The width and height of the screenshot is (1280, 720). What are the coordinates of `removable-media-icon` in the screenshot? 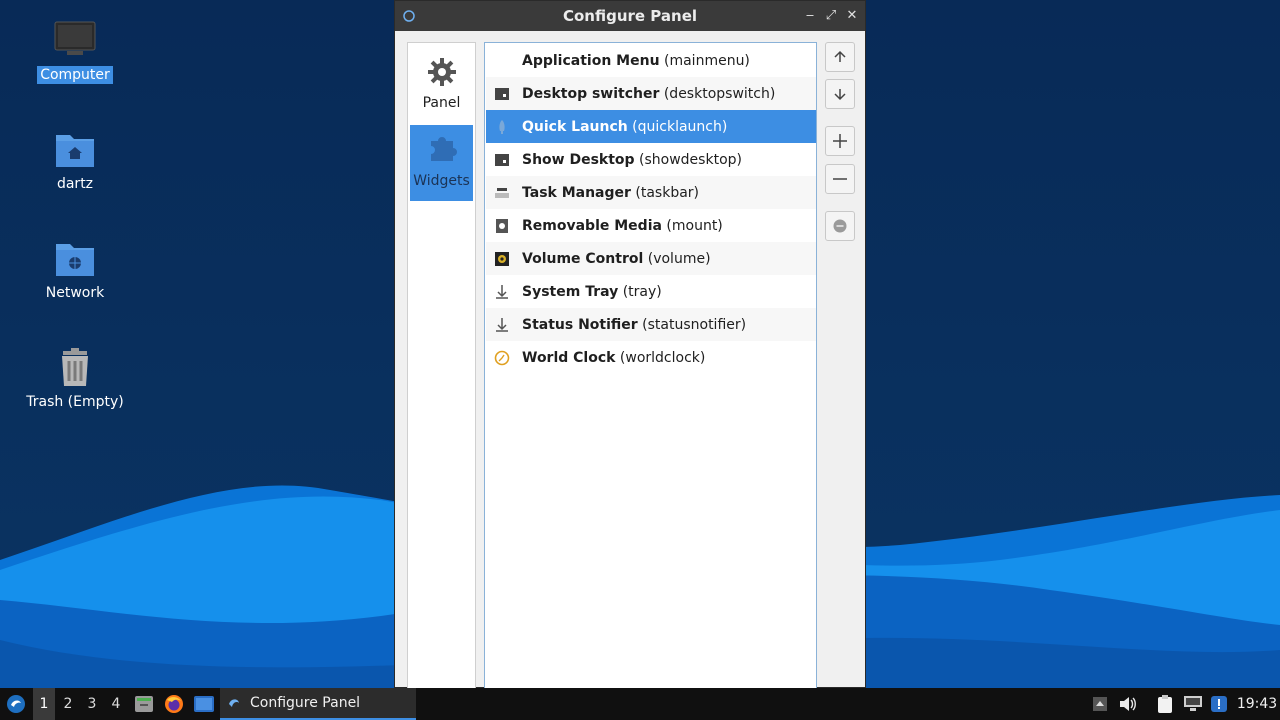 It's located at (502, 226).